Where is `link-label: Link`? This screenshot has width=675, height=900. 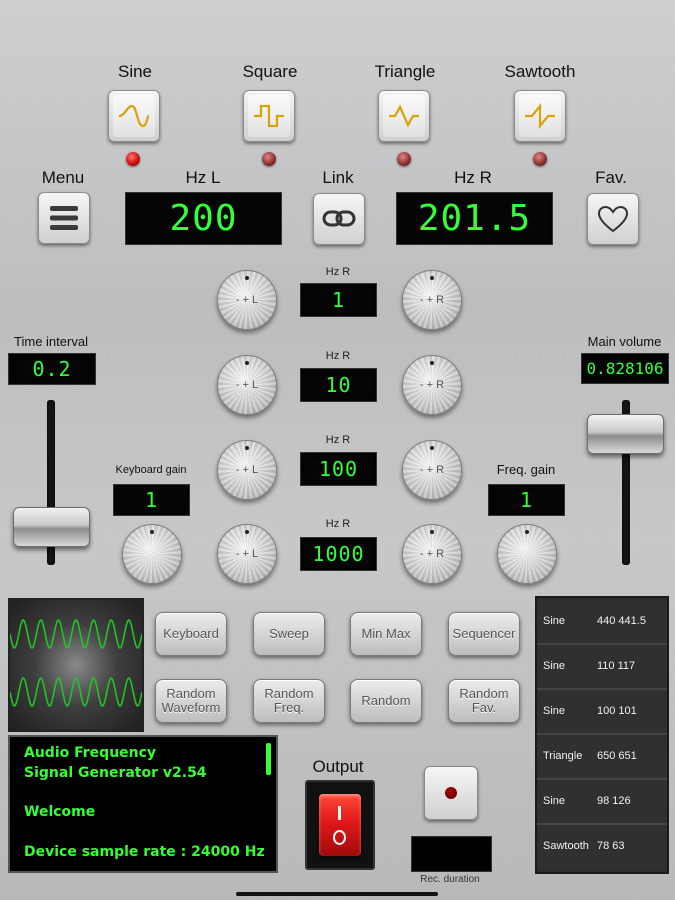
link-label: Link is located at coordinates (338, 177).